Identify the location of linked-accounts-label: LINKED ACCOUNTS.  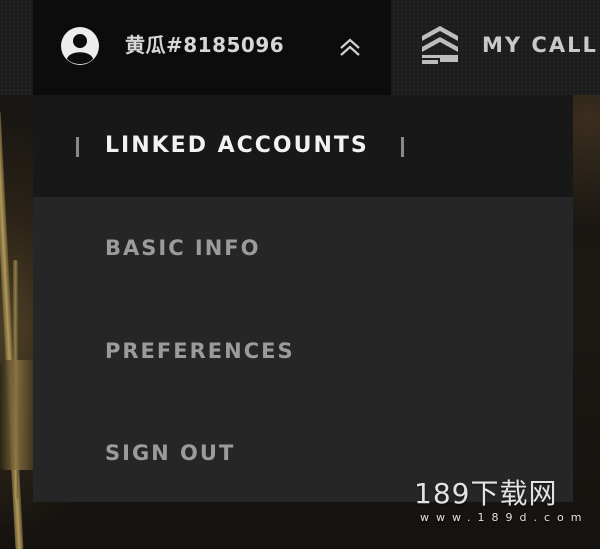
(237, 146).